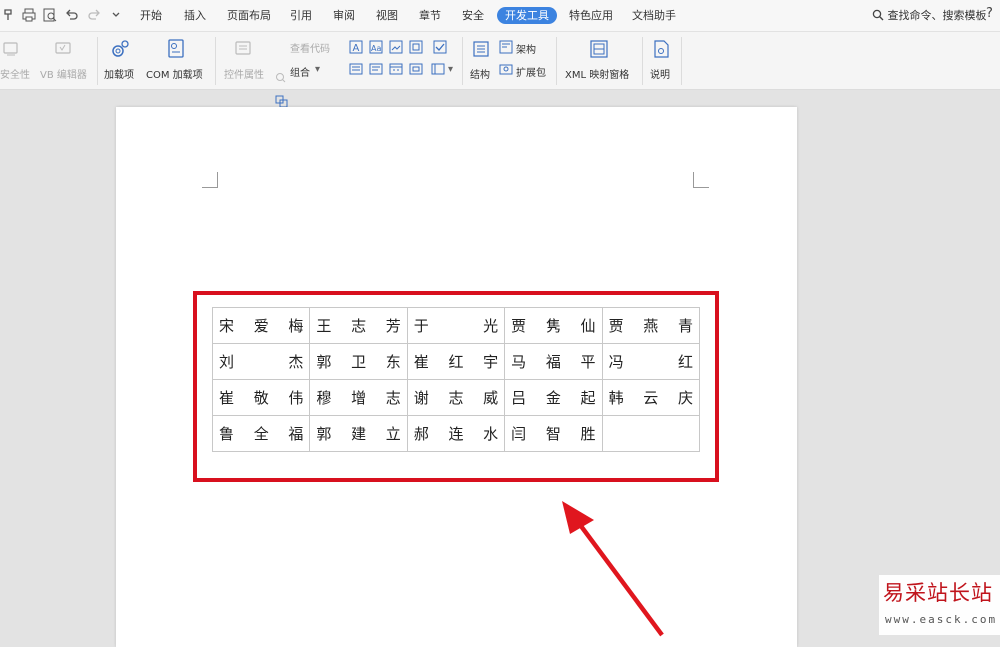 The height and width of the screenshot is (647, 1000). What do you see at coordinates (553, 325) in the screenshot?
I see `table-cell: 贾隽 仙` at bounding box center [553, 325].